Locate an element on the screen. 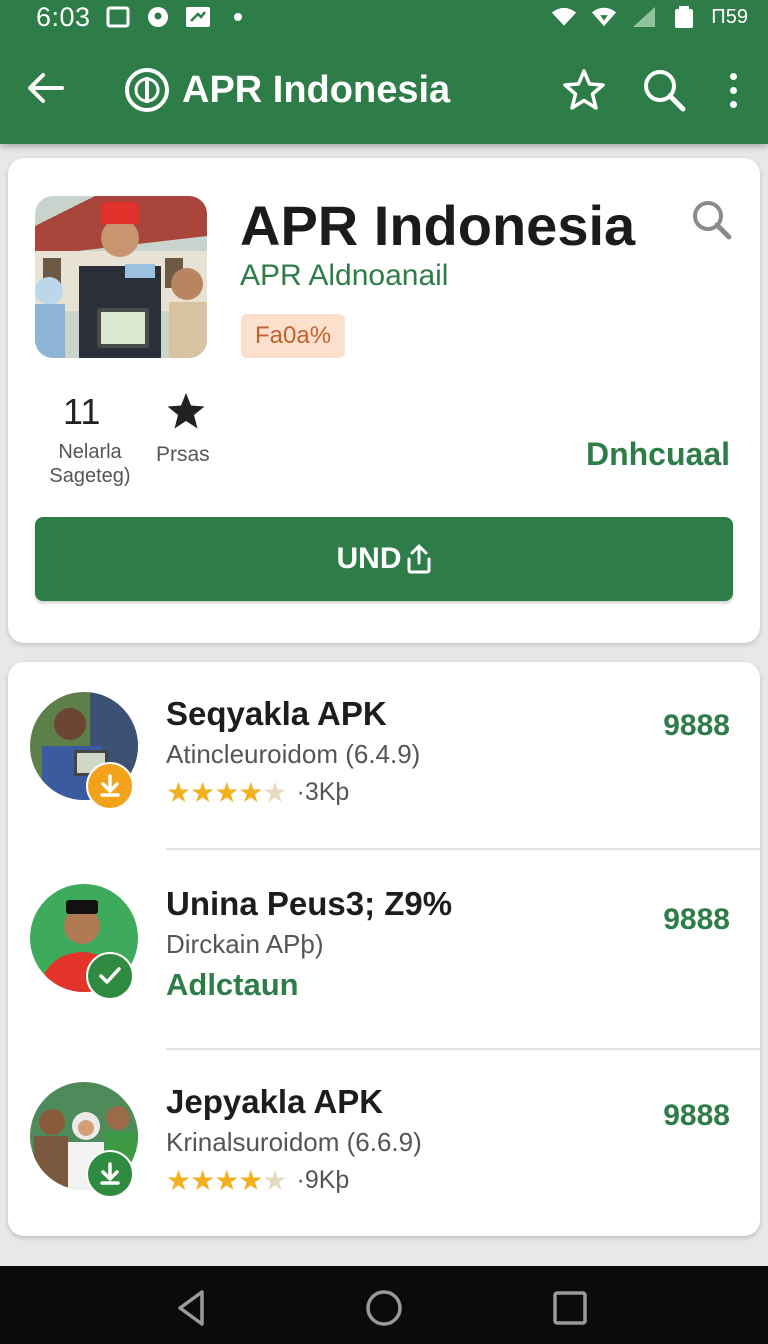 The width and height of the screenshot is (768, 1344). cell-signal-icon is located at coordinates (644, 17).